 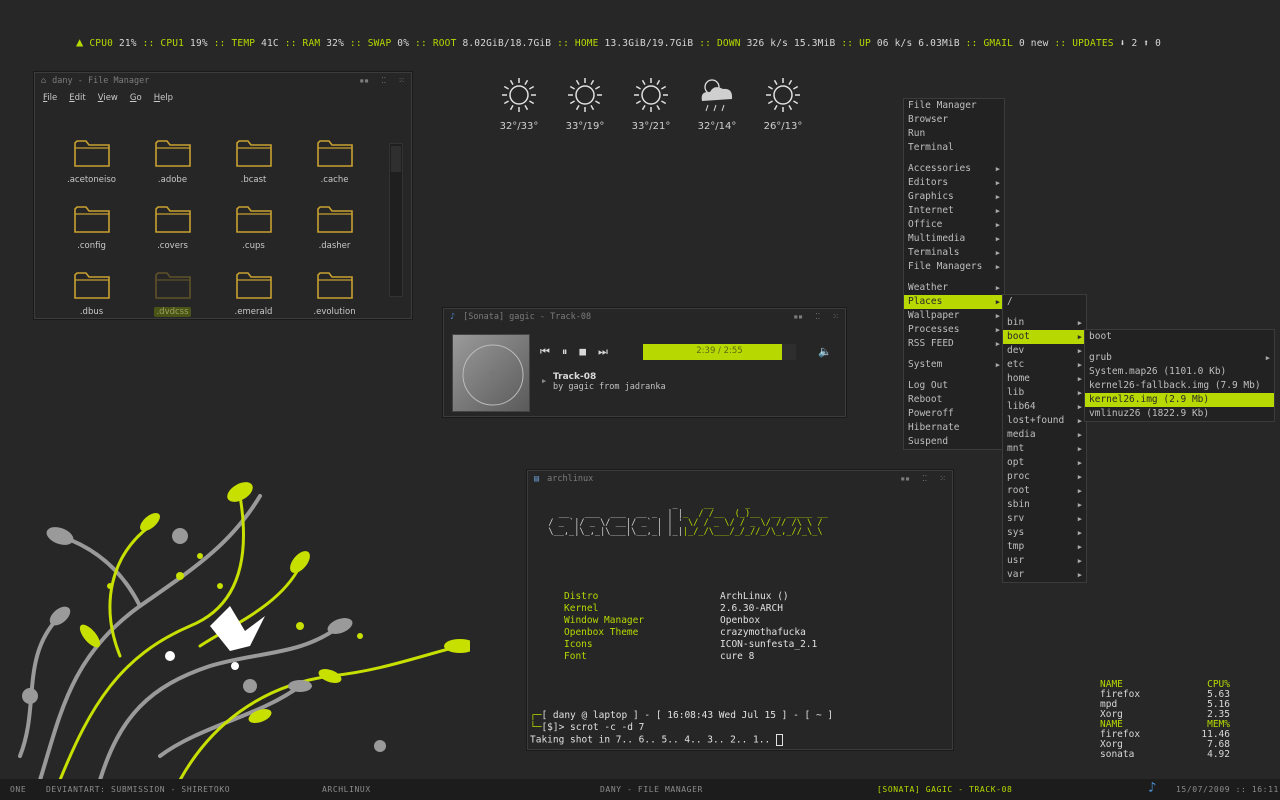 I want to click on menu-item: srv ▶, so click(x=1044, y=519).